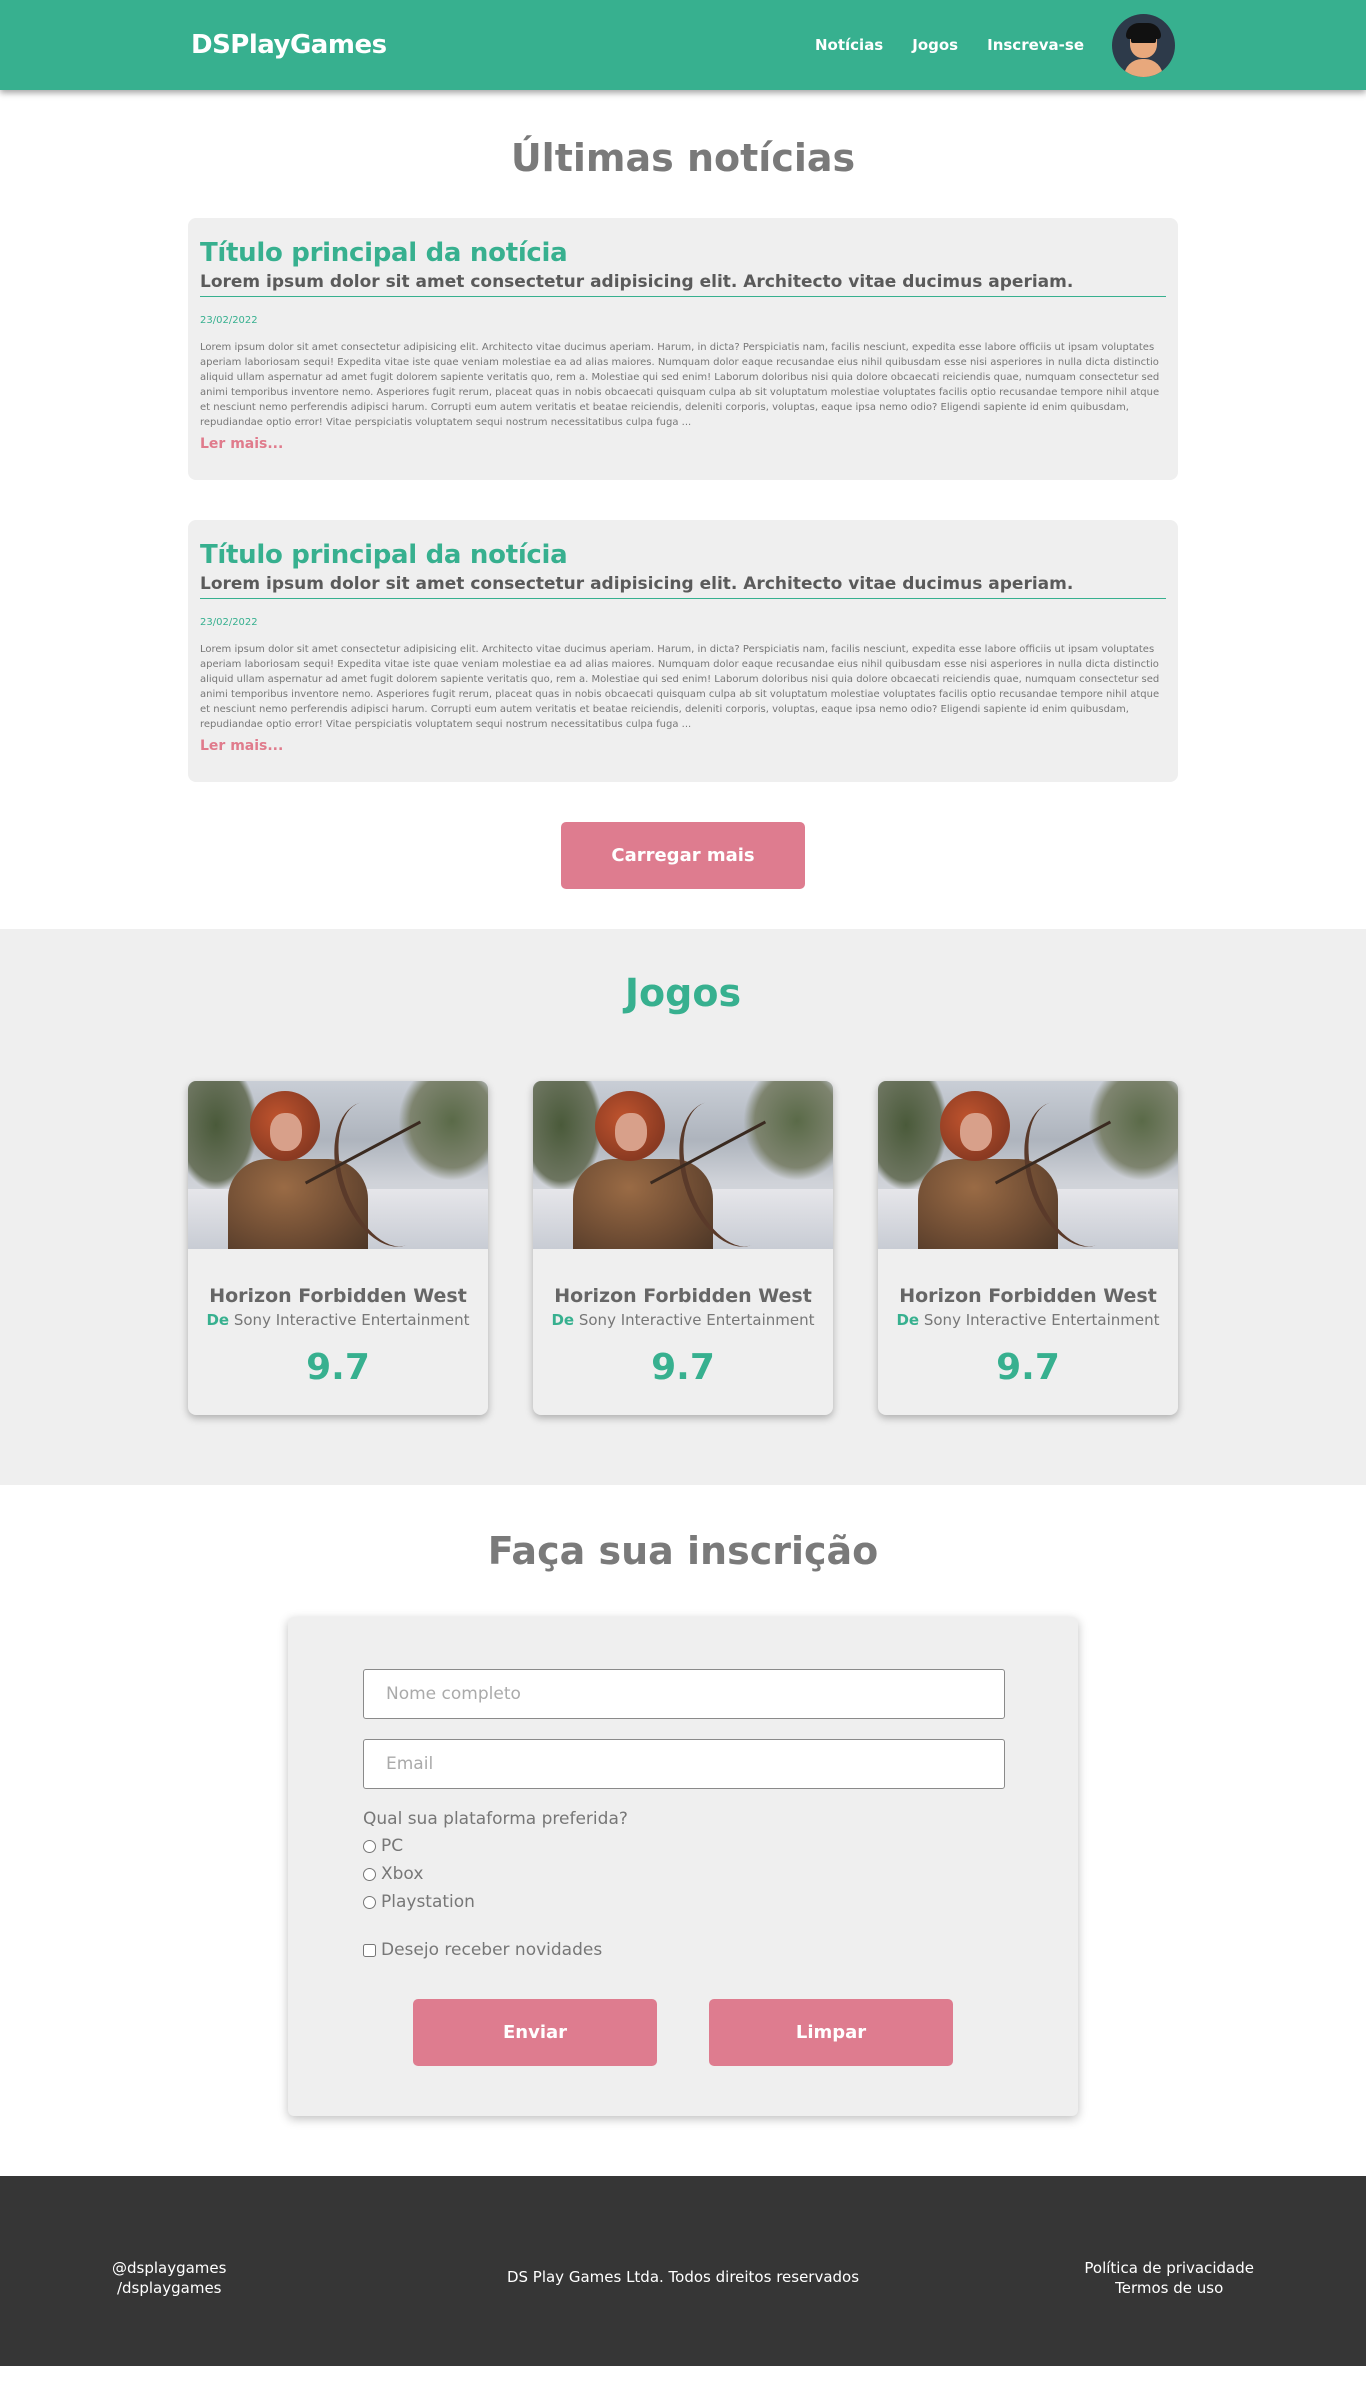 Image resolution: width=1366 pixels, height=2406 pixels. Describe the element at coordinates (980, 45) in the screenshot. I see `main-nav: Notícias Jogos Inscreva-se` at that location.